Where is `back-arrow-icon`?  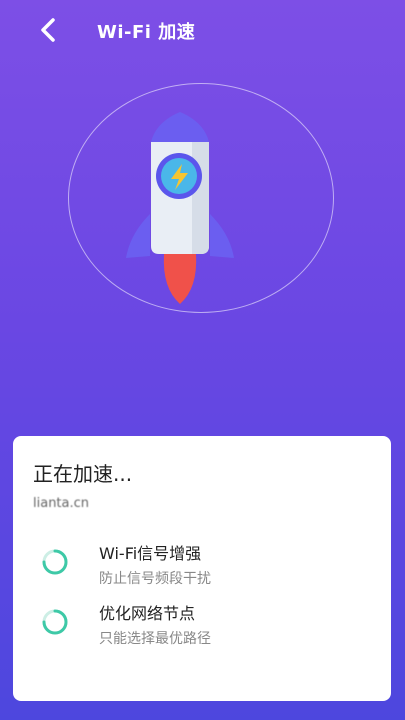 back-arrow-icon is located at coordinates (50, 30).